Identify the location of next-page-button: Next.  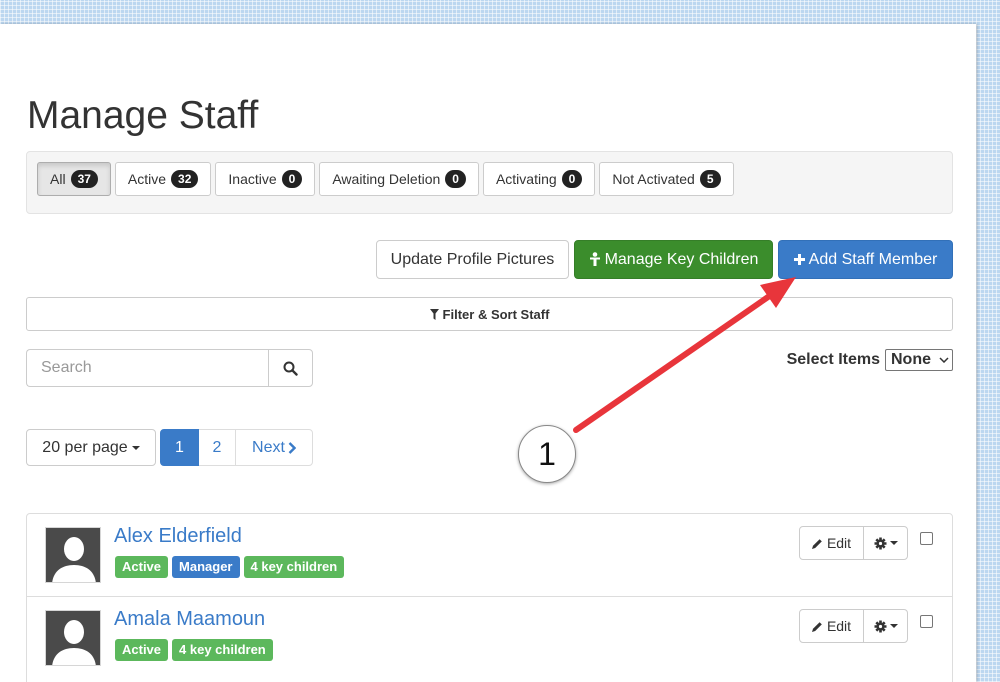
(274, 447).